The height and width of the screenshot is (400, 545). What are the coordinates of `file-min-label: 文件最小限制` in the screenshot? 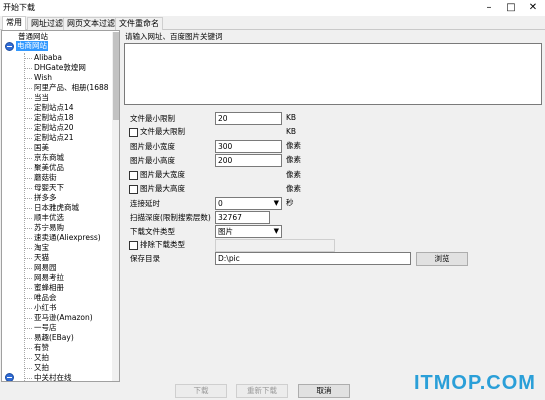 It's located at (152, 118).